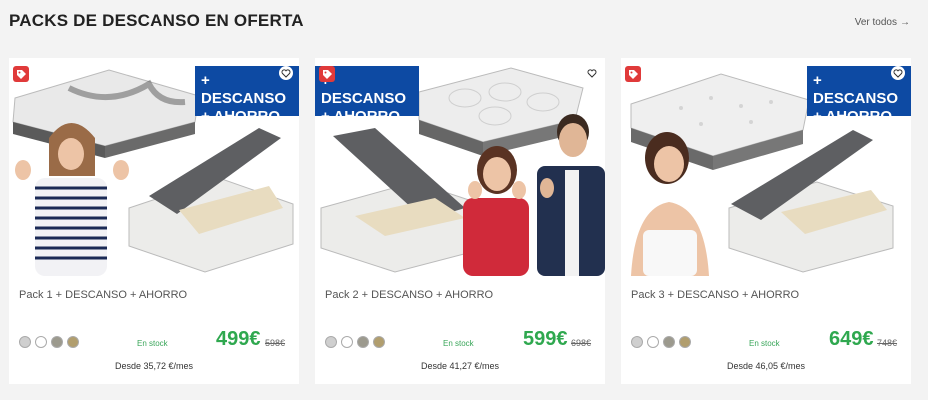  I want to click on arrow-right-icon: →, so click(905, 22).